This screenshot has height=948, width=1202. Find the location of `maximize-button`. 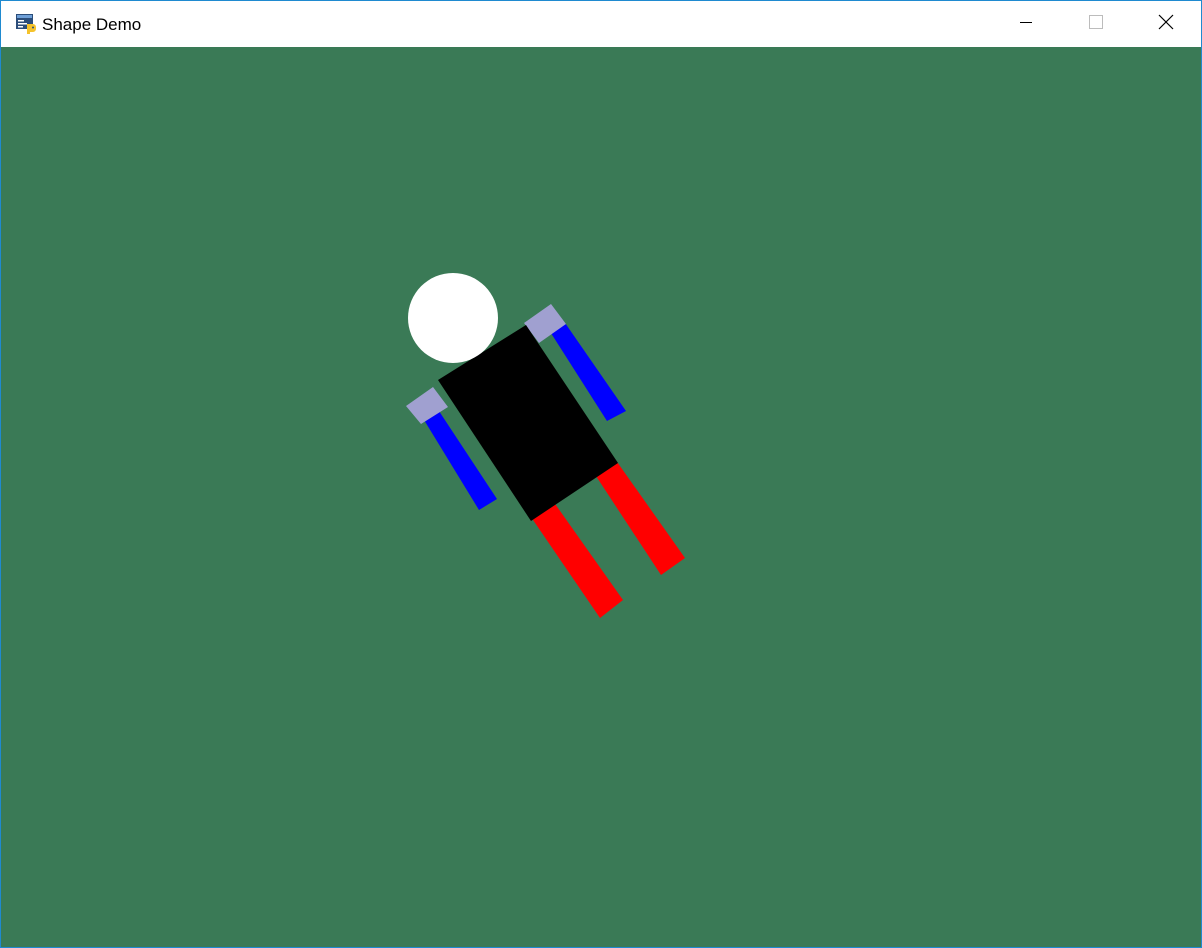

maximize-button is located at coordinates (1096, 24).